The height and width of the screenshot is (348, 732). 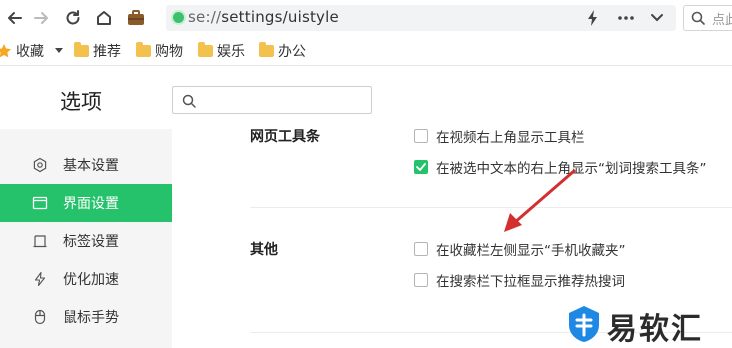 I want to click on address-path: settings/uistyle, so click(x=280, y=17).